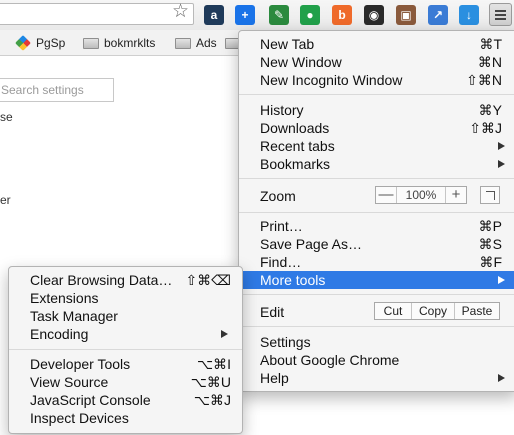 This screenshot has height=435, width=514. What do you see at coordinates (212, 400) in the screenshot?
I see `menu-item-shortcut: ⌥⌘J` at bounding box center [212, 400].